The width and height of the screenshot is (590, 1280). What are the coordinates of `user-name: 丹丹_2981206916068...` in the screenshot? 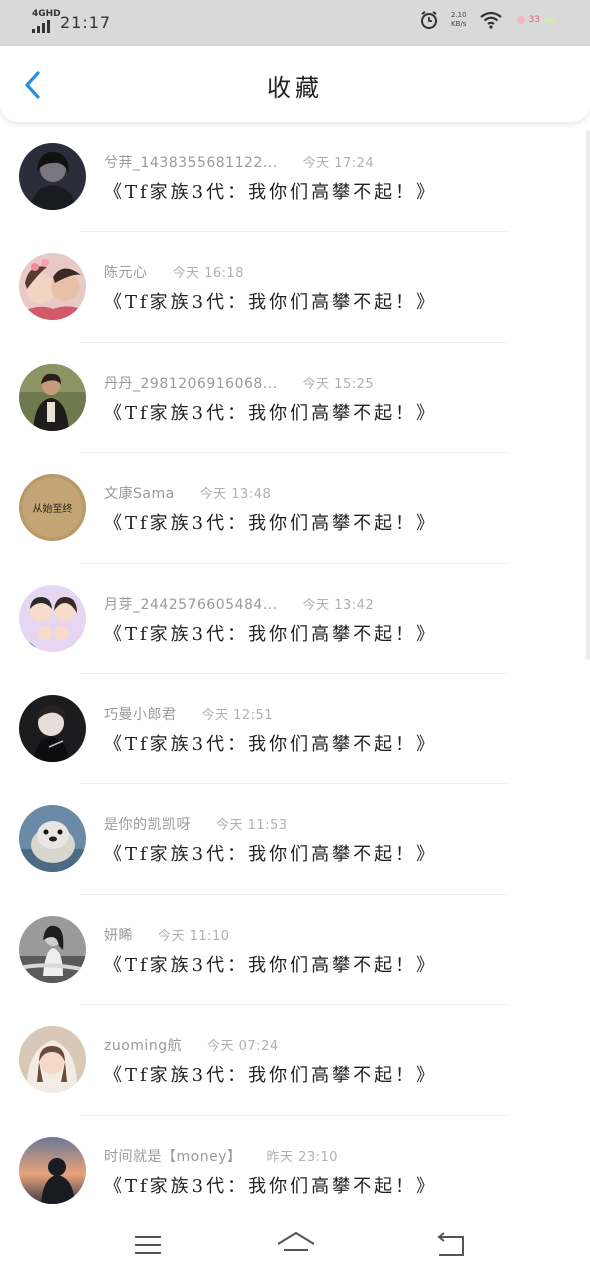 It's located at (191, 383).